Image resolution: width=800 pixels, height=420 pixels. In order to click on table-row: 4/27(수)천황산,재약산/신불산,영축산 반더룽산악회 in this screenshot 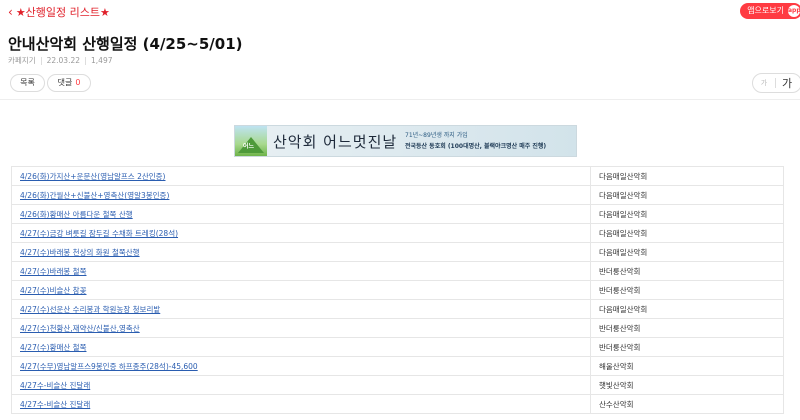, I will do `click(397, 328)`.